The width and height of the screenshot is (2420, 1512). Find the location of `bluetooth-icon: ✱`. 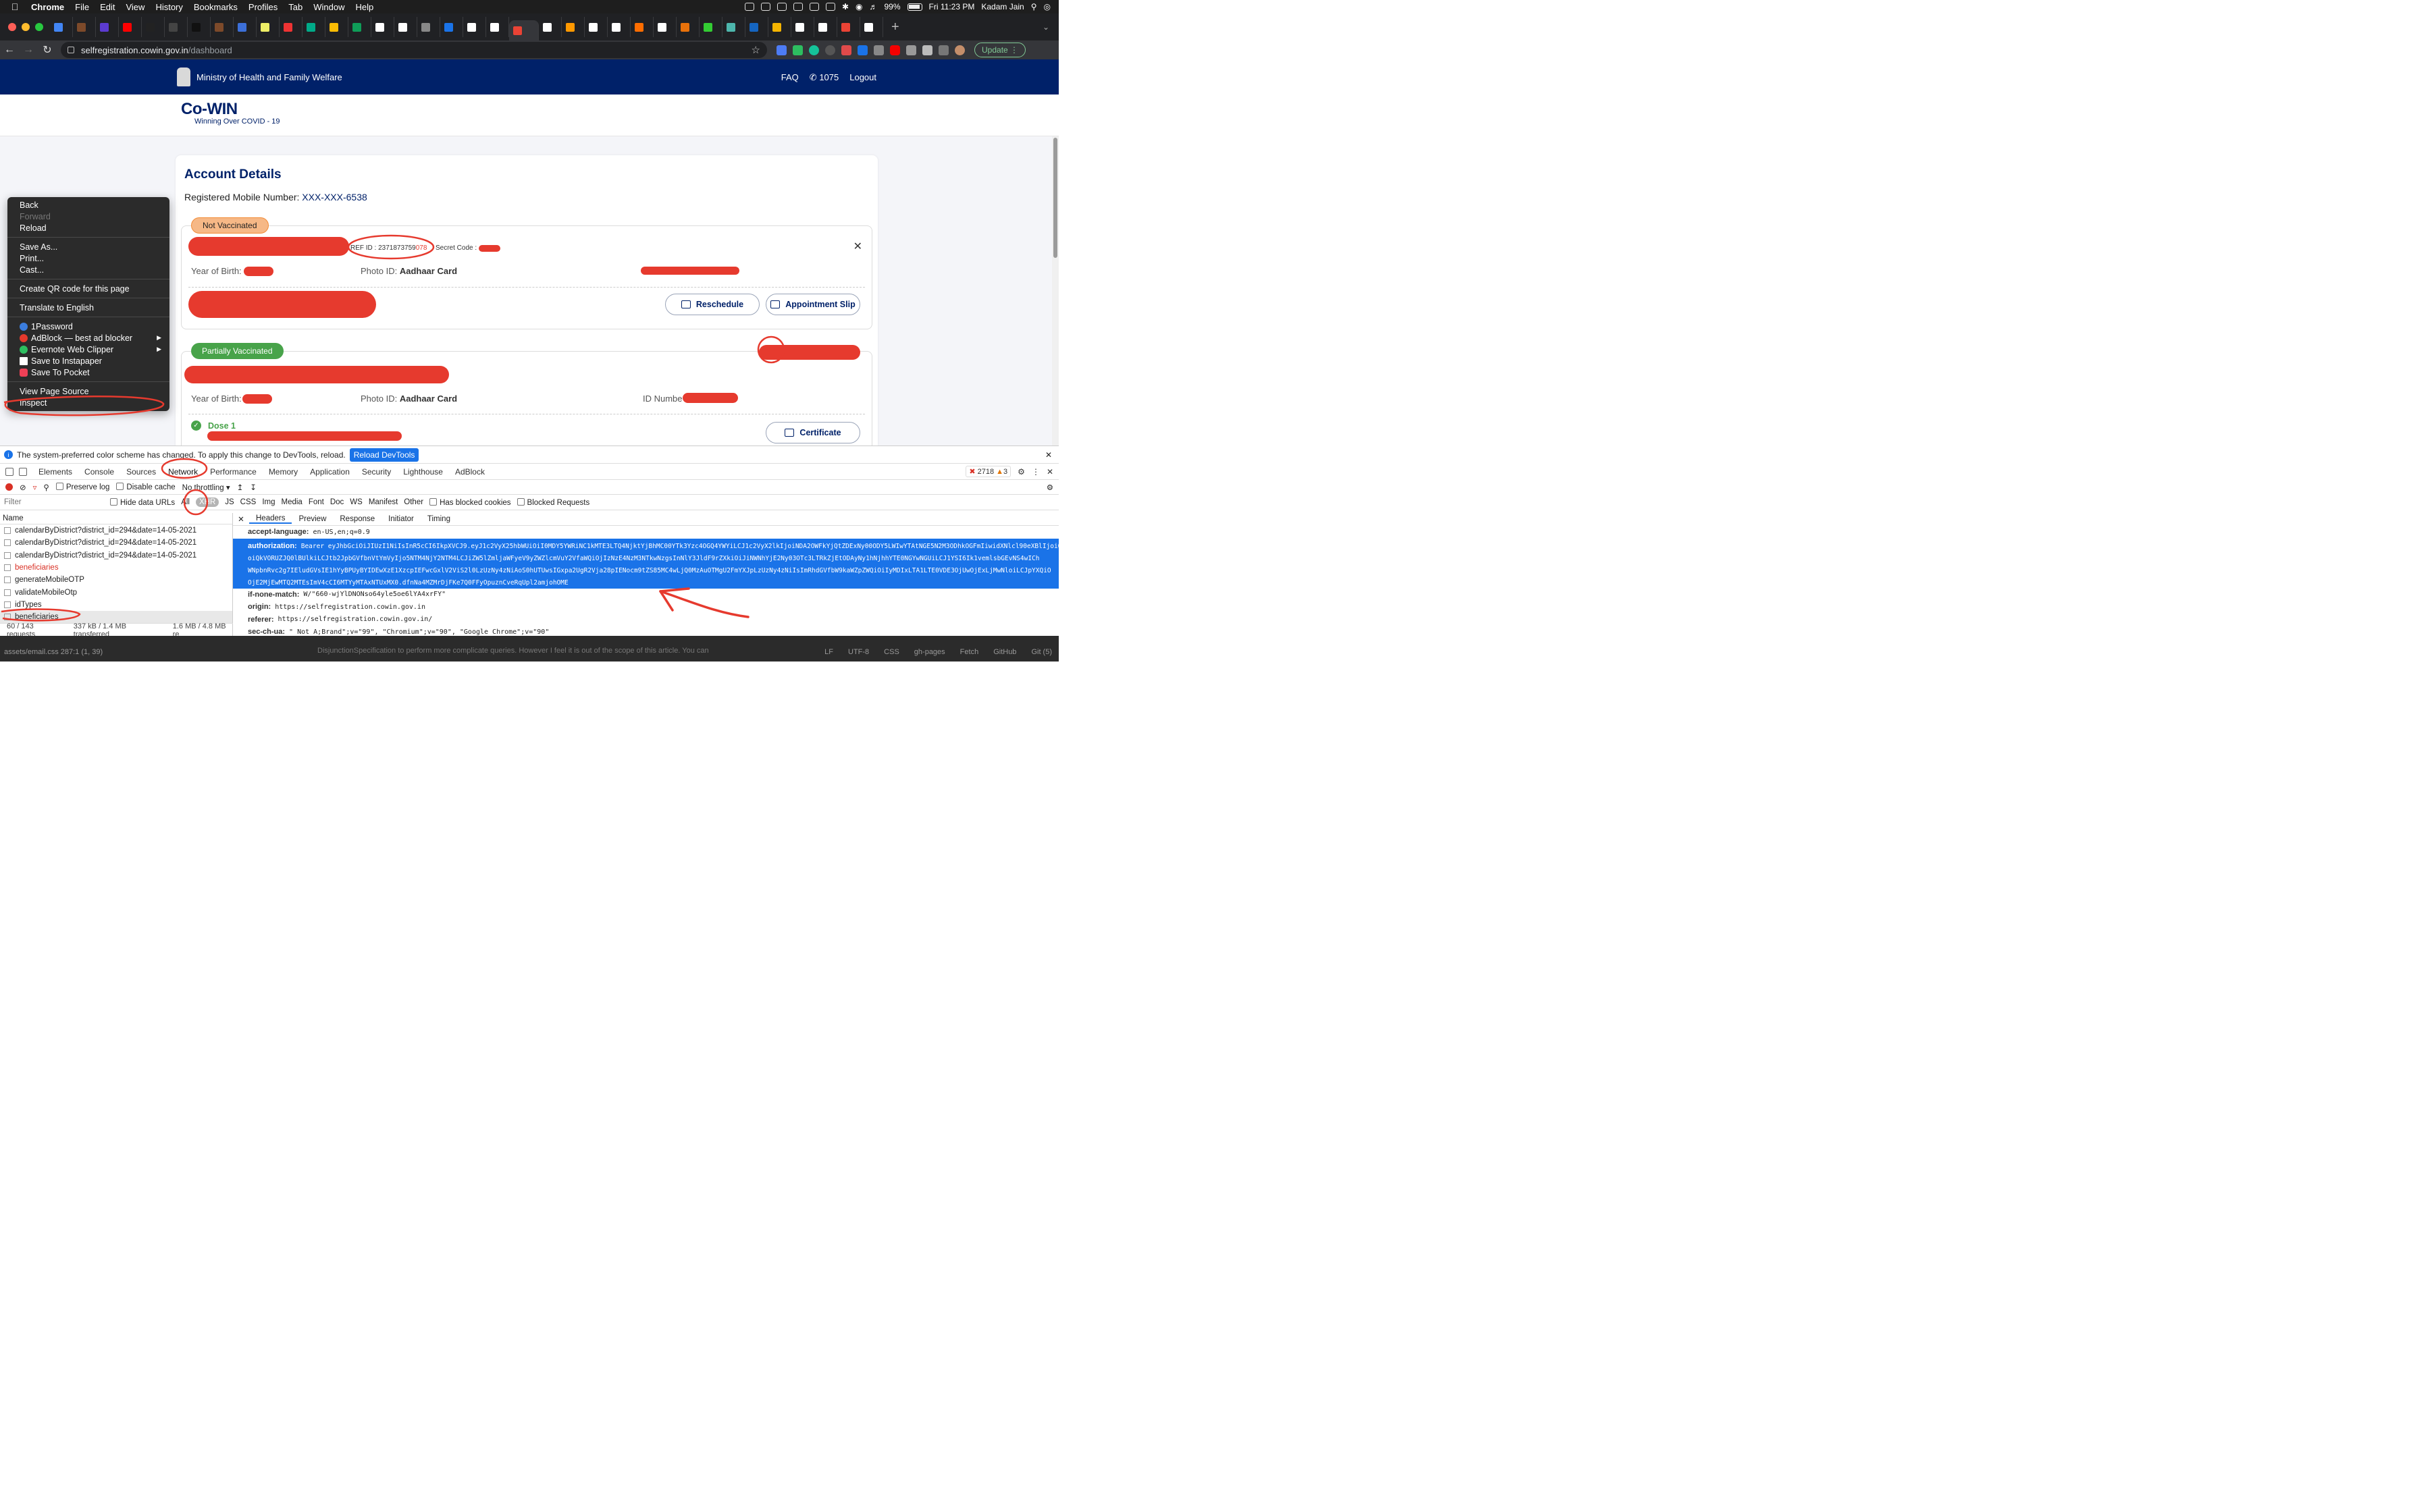

bluetooth-icon: ✱ is located at coordinates (845, 7).